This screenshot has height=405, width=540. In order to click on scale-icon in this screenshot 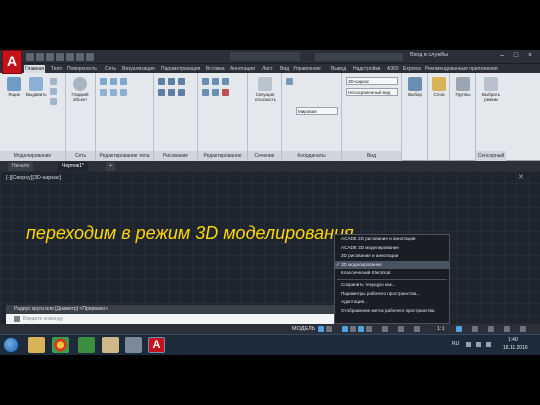, I will do `click(215, 92)`.